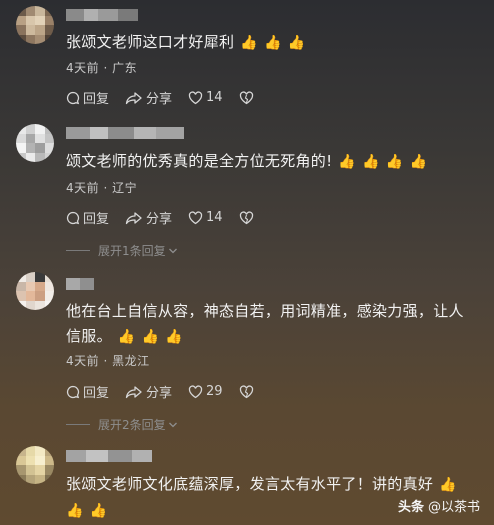 The image size is (494, 525). What do you see at coordinates (102, 68) in the screenshot?
I see `comment-meta: 4天前 · 广东` at bounding box center [102, 68].